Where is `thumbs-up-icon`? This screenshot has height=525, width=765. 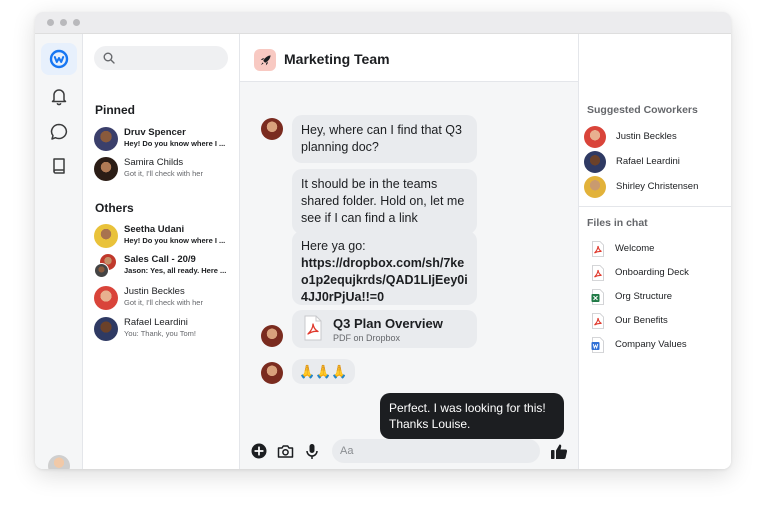
thumbs-up-icon is located at coordinates (559, 451).